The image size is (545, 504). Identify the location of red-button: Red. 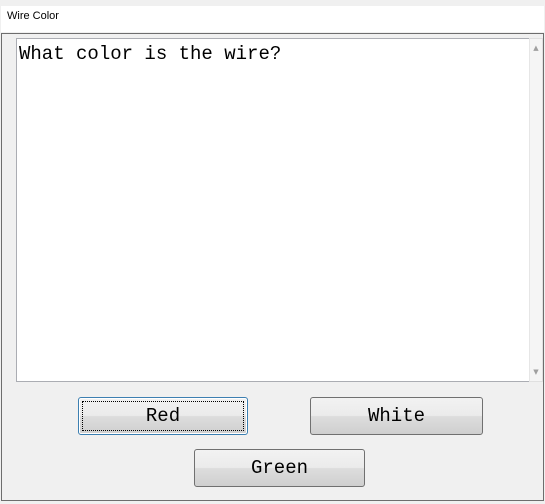
(163, 416).